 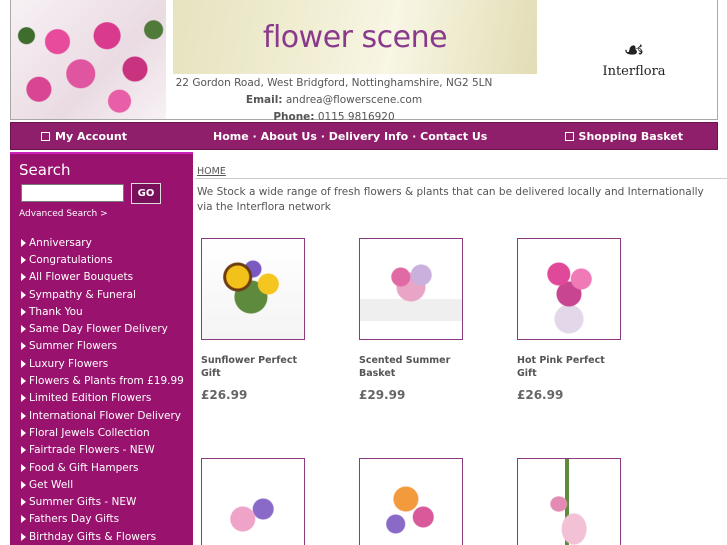 What do you see at coordinates (106, 381) in the screenshot?
I see `category-label: Flowers & Plants from £19.99` at bounding box center [106, 381].